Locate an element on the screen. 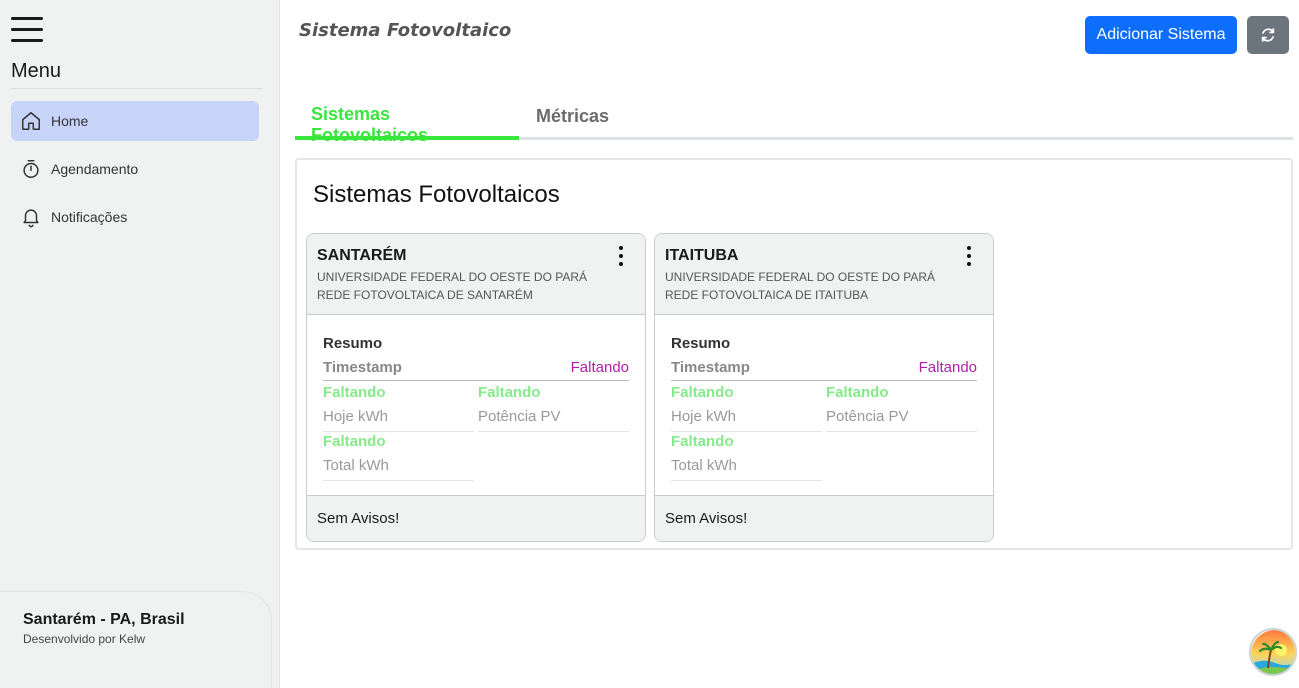  card-title: SANTARÉM is located at coordinates (362, 255).